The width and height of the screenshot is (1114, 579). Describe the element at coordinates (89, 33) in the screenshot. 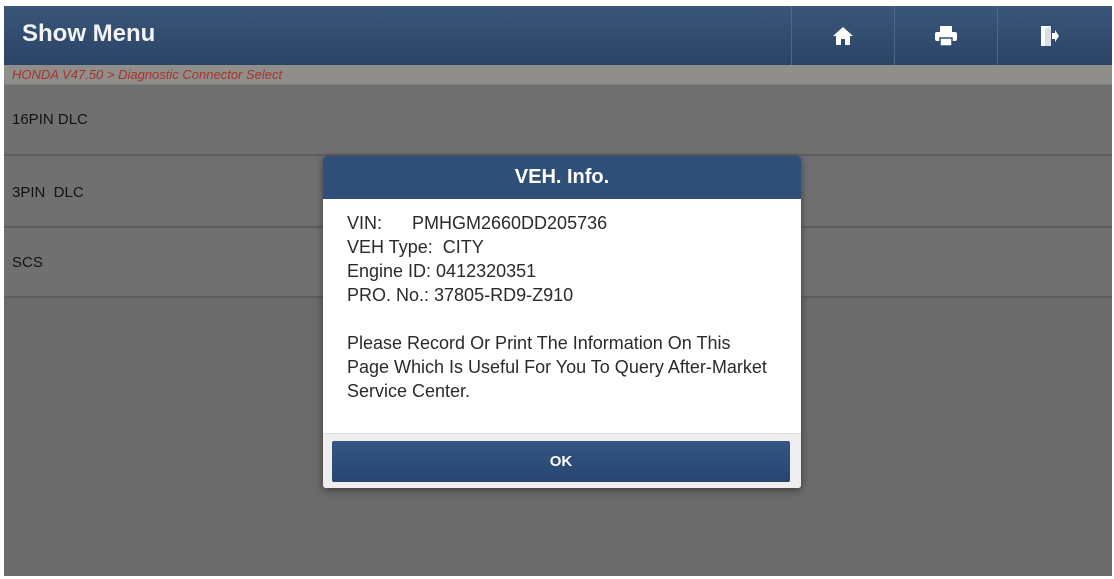

I see `page-title: Show Menu` at that location.